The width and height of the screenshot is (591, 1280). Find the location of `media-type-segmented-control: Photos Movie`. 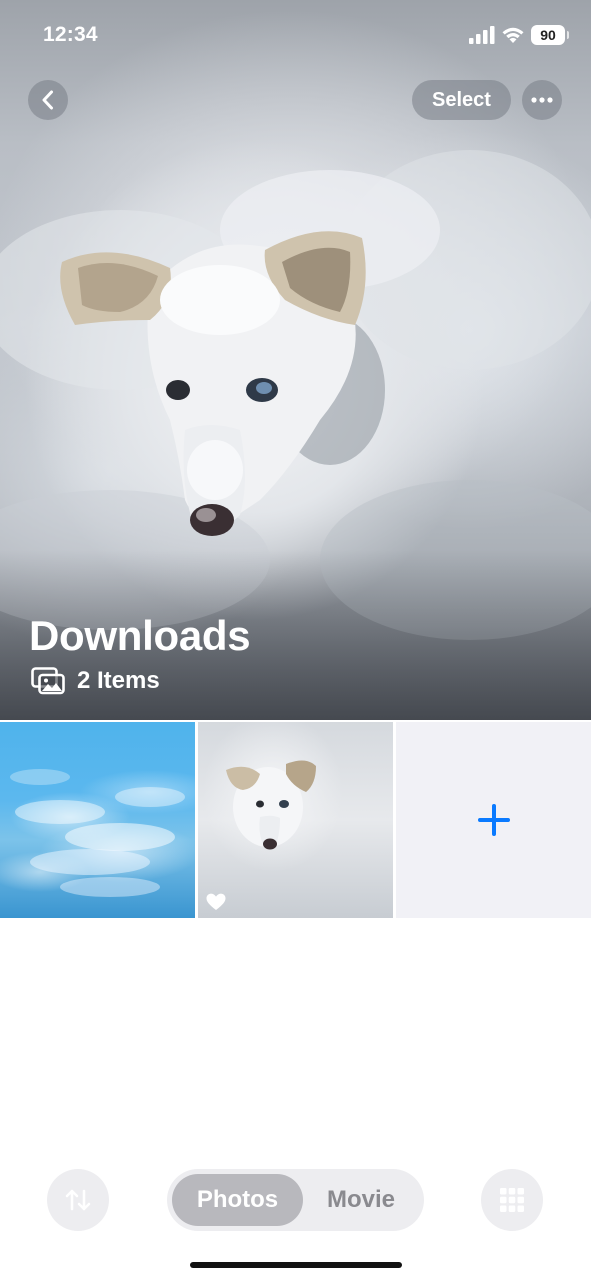

media-type-segmented-control: Photos Movie is located at coordinates (295, 1200).